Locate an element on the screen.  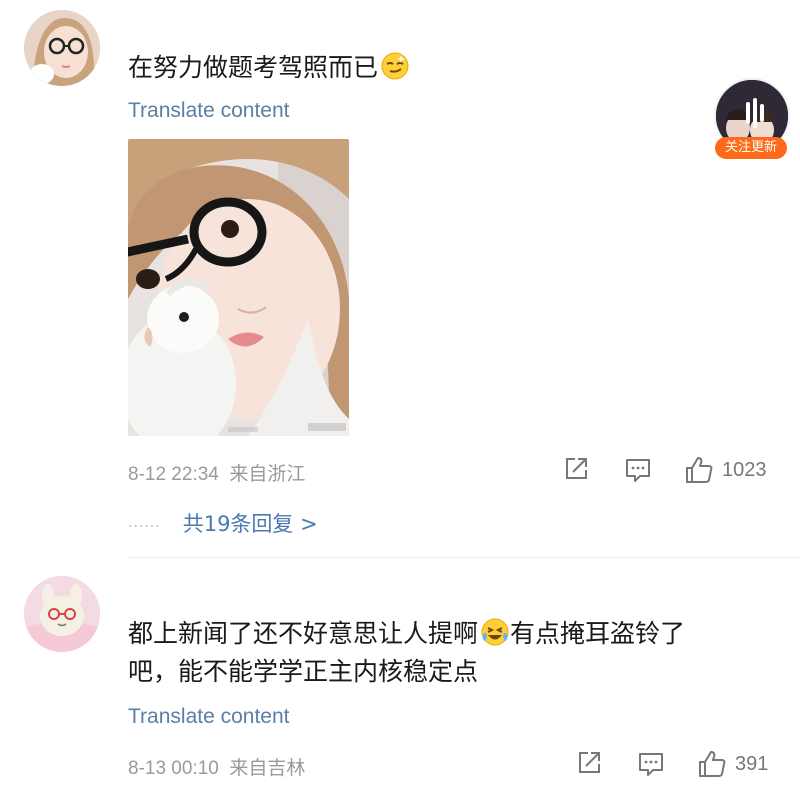
like-button: 1023 is located at coordinates (725, 470).